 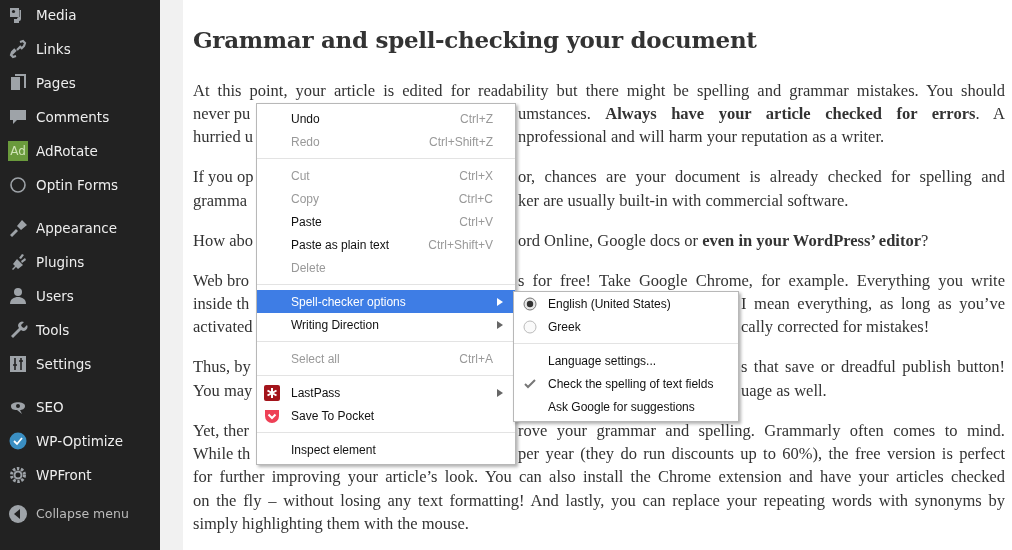 What do you see at coordinates (80, 475) in the screenshot?
I see `sidebar-item: WPFront` at bounding box center [80, 475].